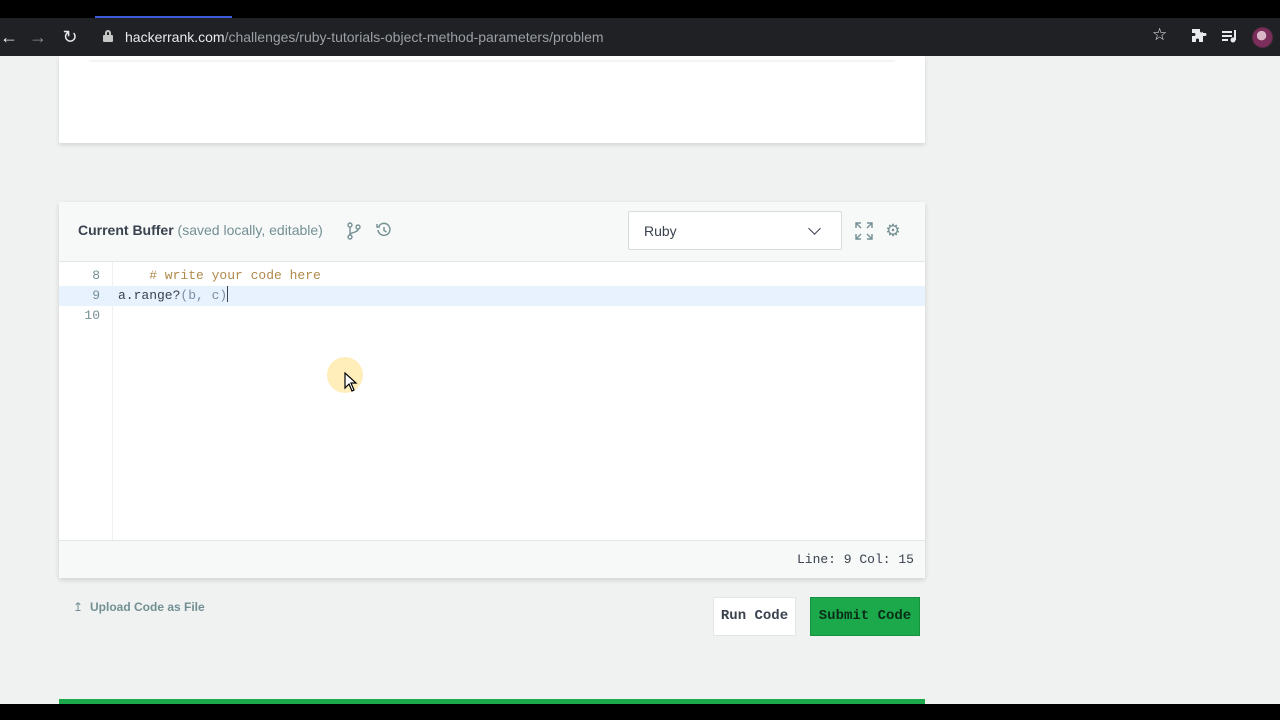 Image resolution: width=1280 pixels, height=720 pixels. I want to click on buffer-title-text: Current Buffer, so click(126, 230).